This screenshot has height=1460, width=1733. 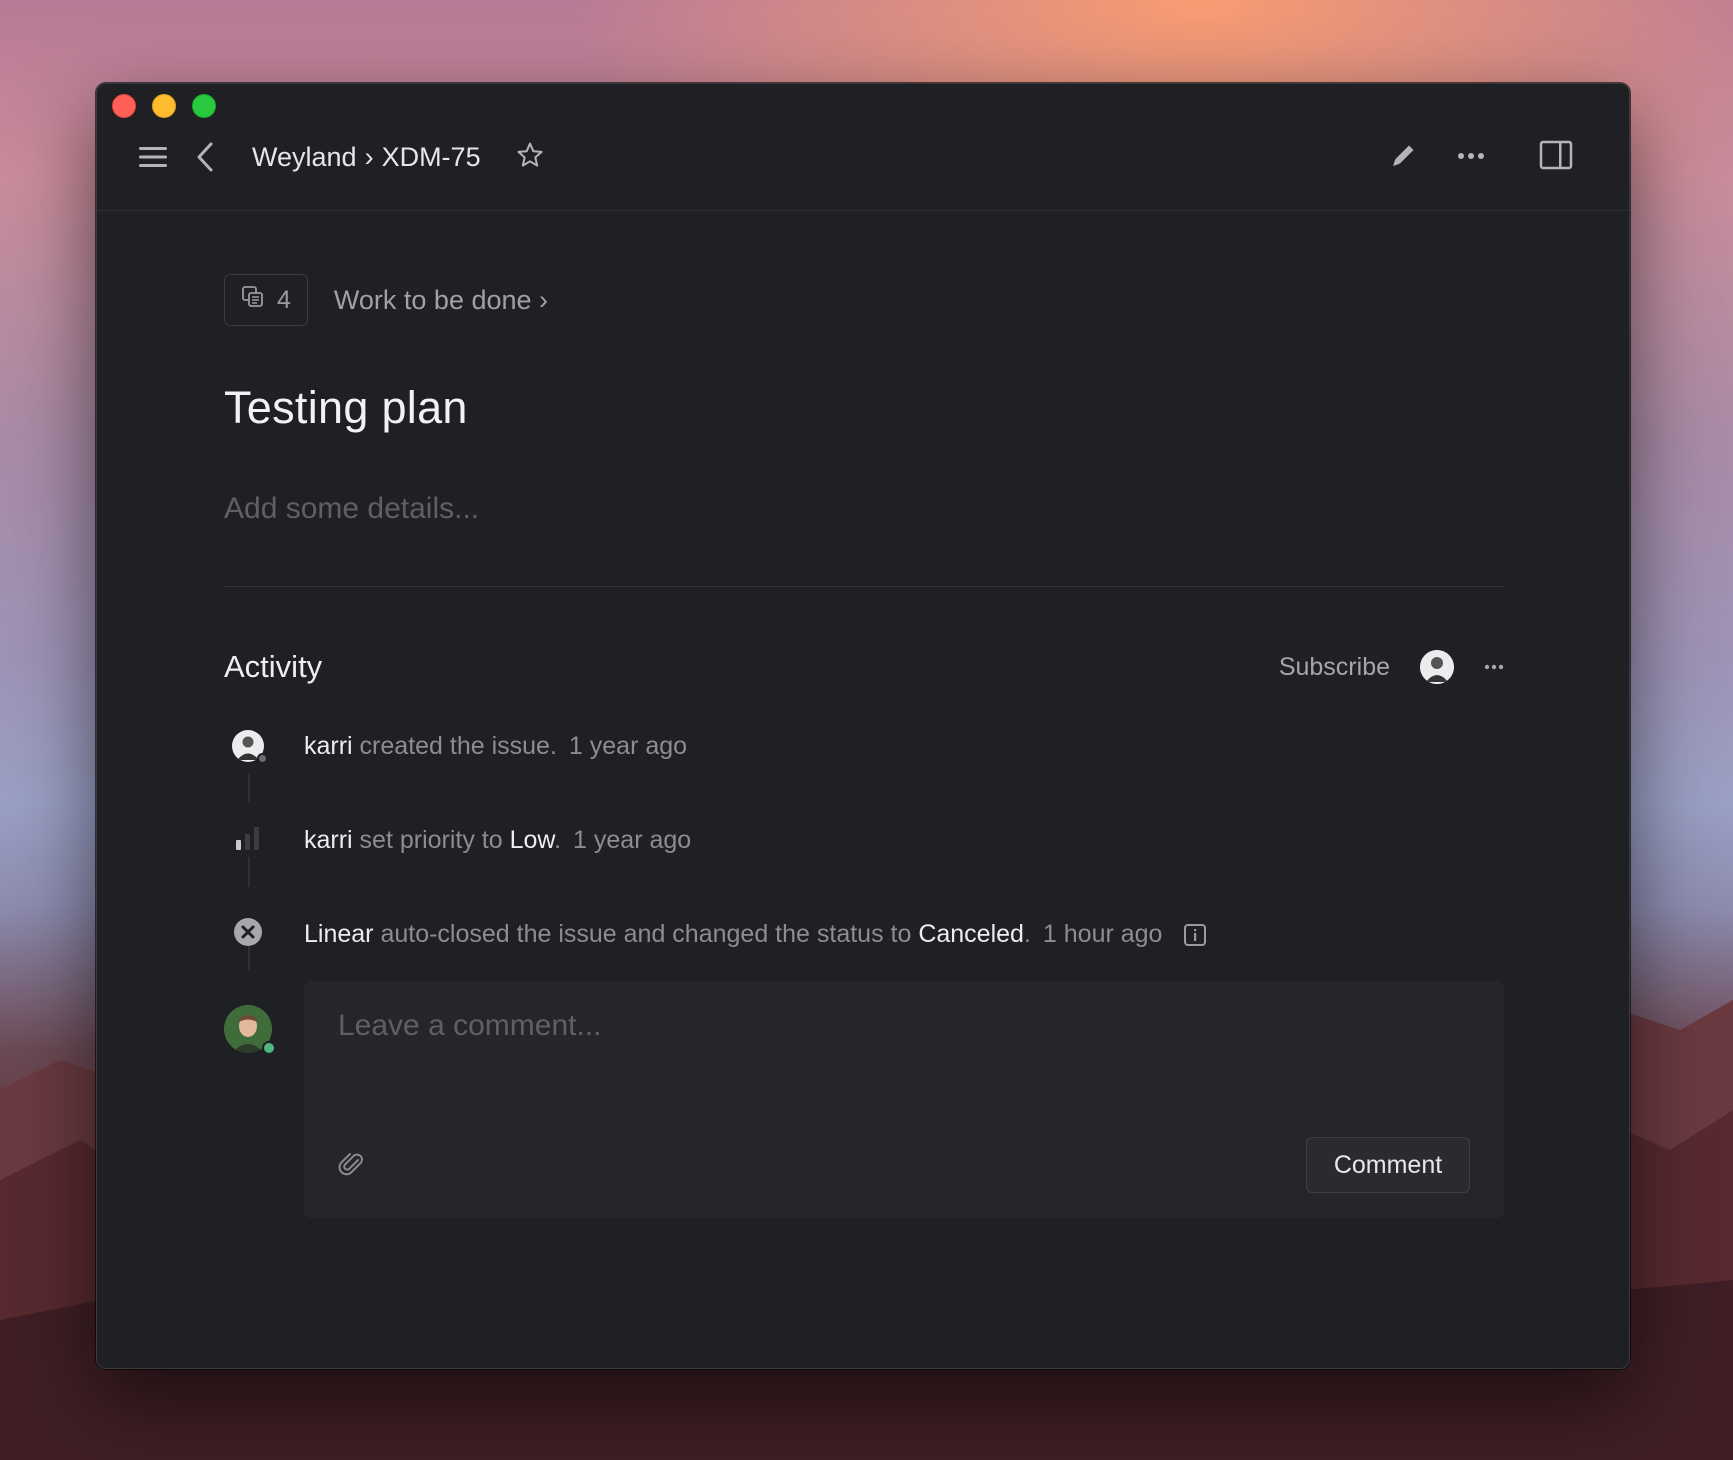 What do you see at coordinates (530, 155) in the screenshot?
I see `star-icon` at bounding box center [530, 155].